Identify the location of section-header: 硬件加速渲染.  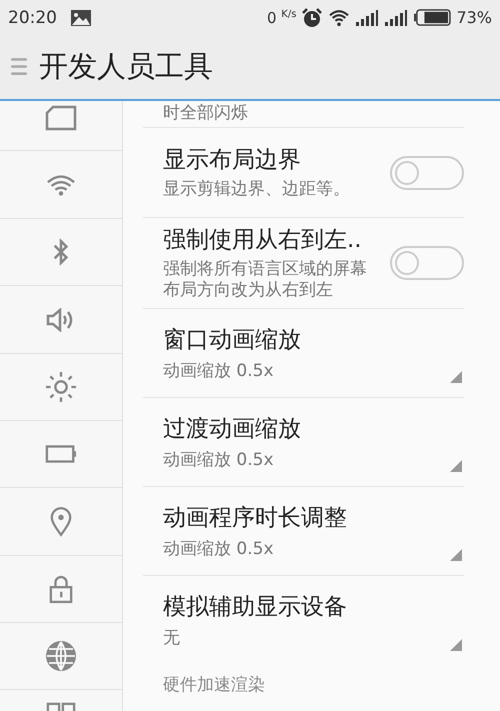
(214, 685).